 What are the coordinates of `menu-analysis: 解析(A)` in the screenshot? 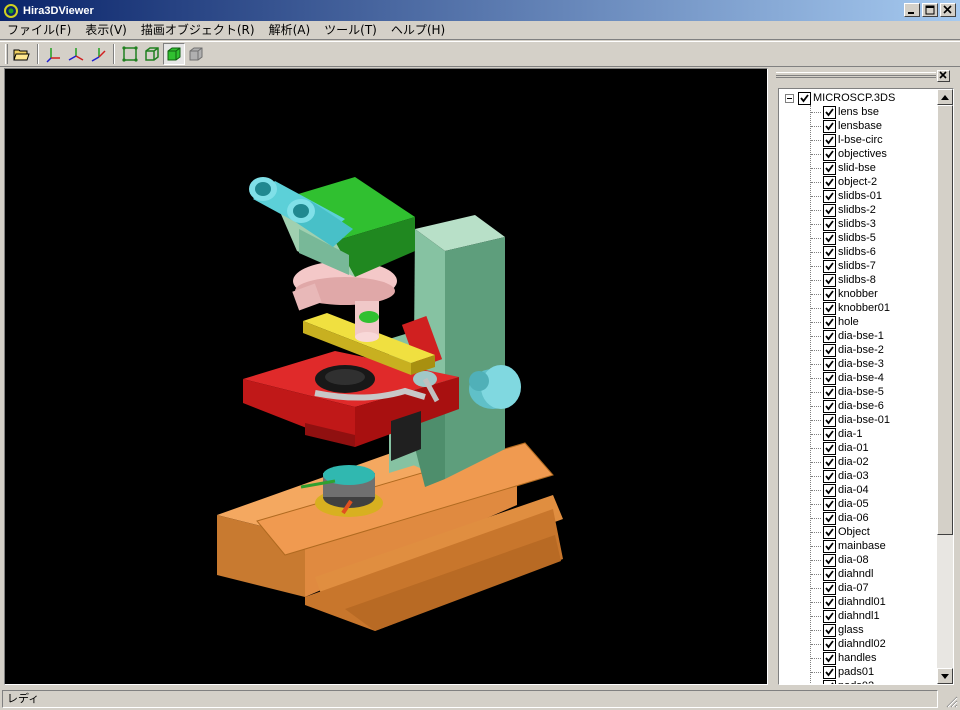 It's located at (290, 30).